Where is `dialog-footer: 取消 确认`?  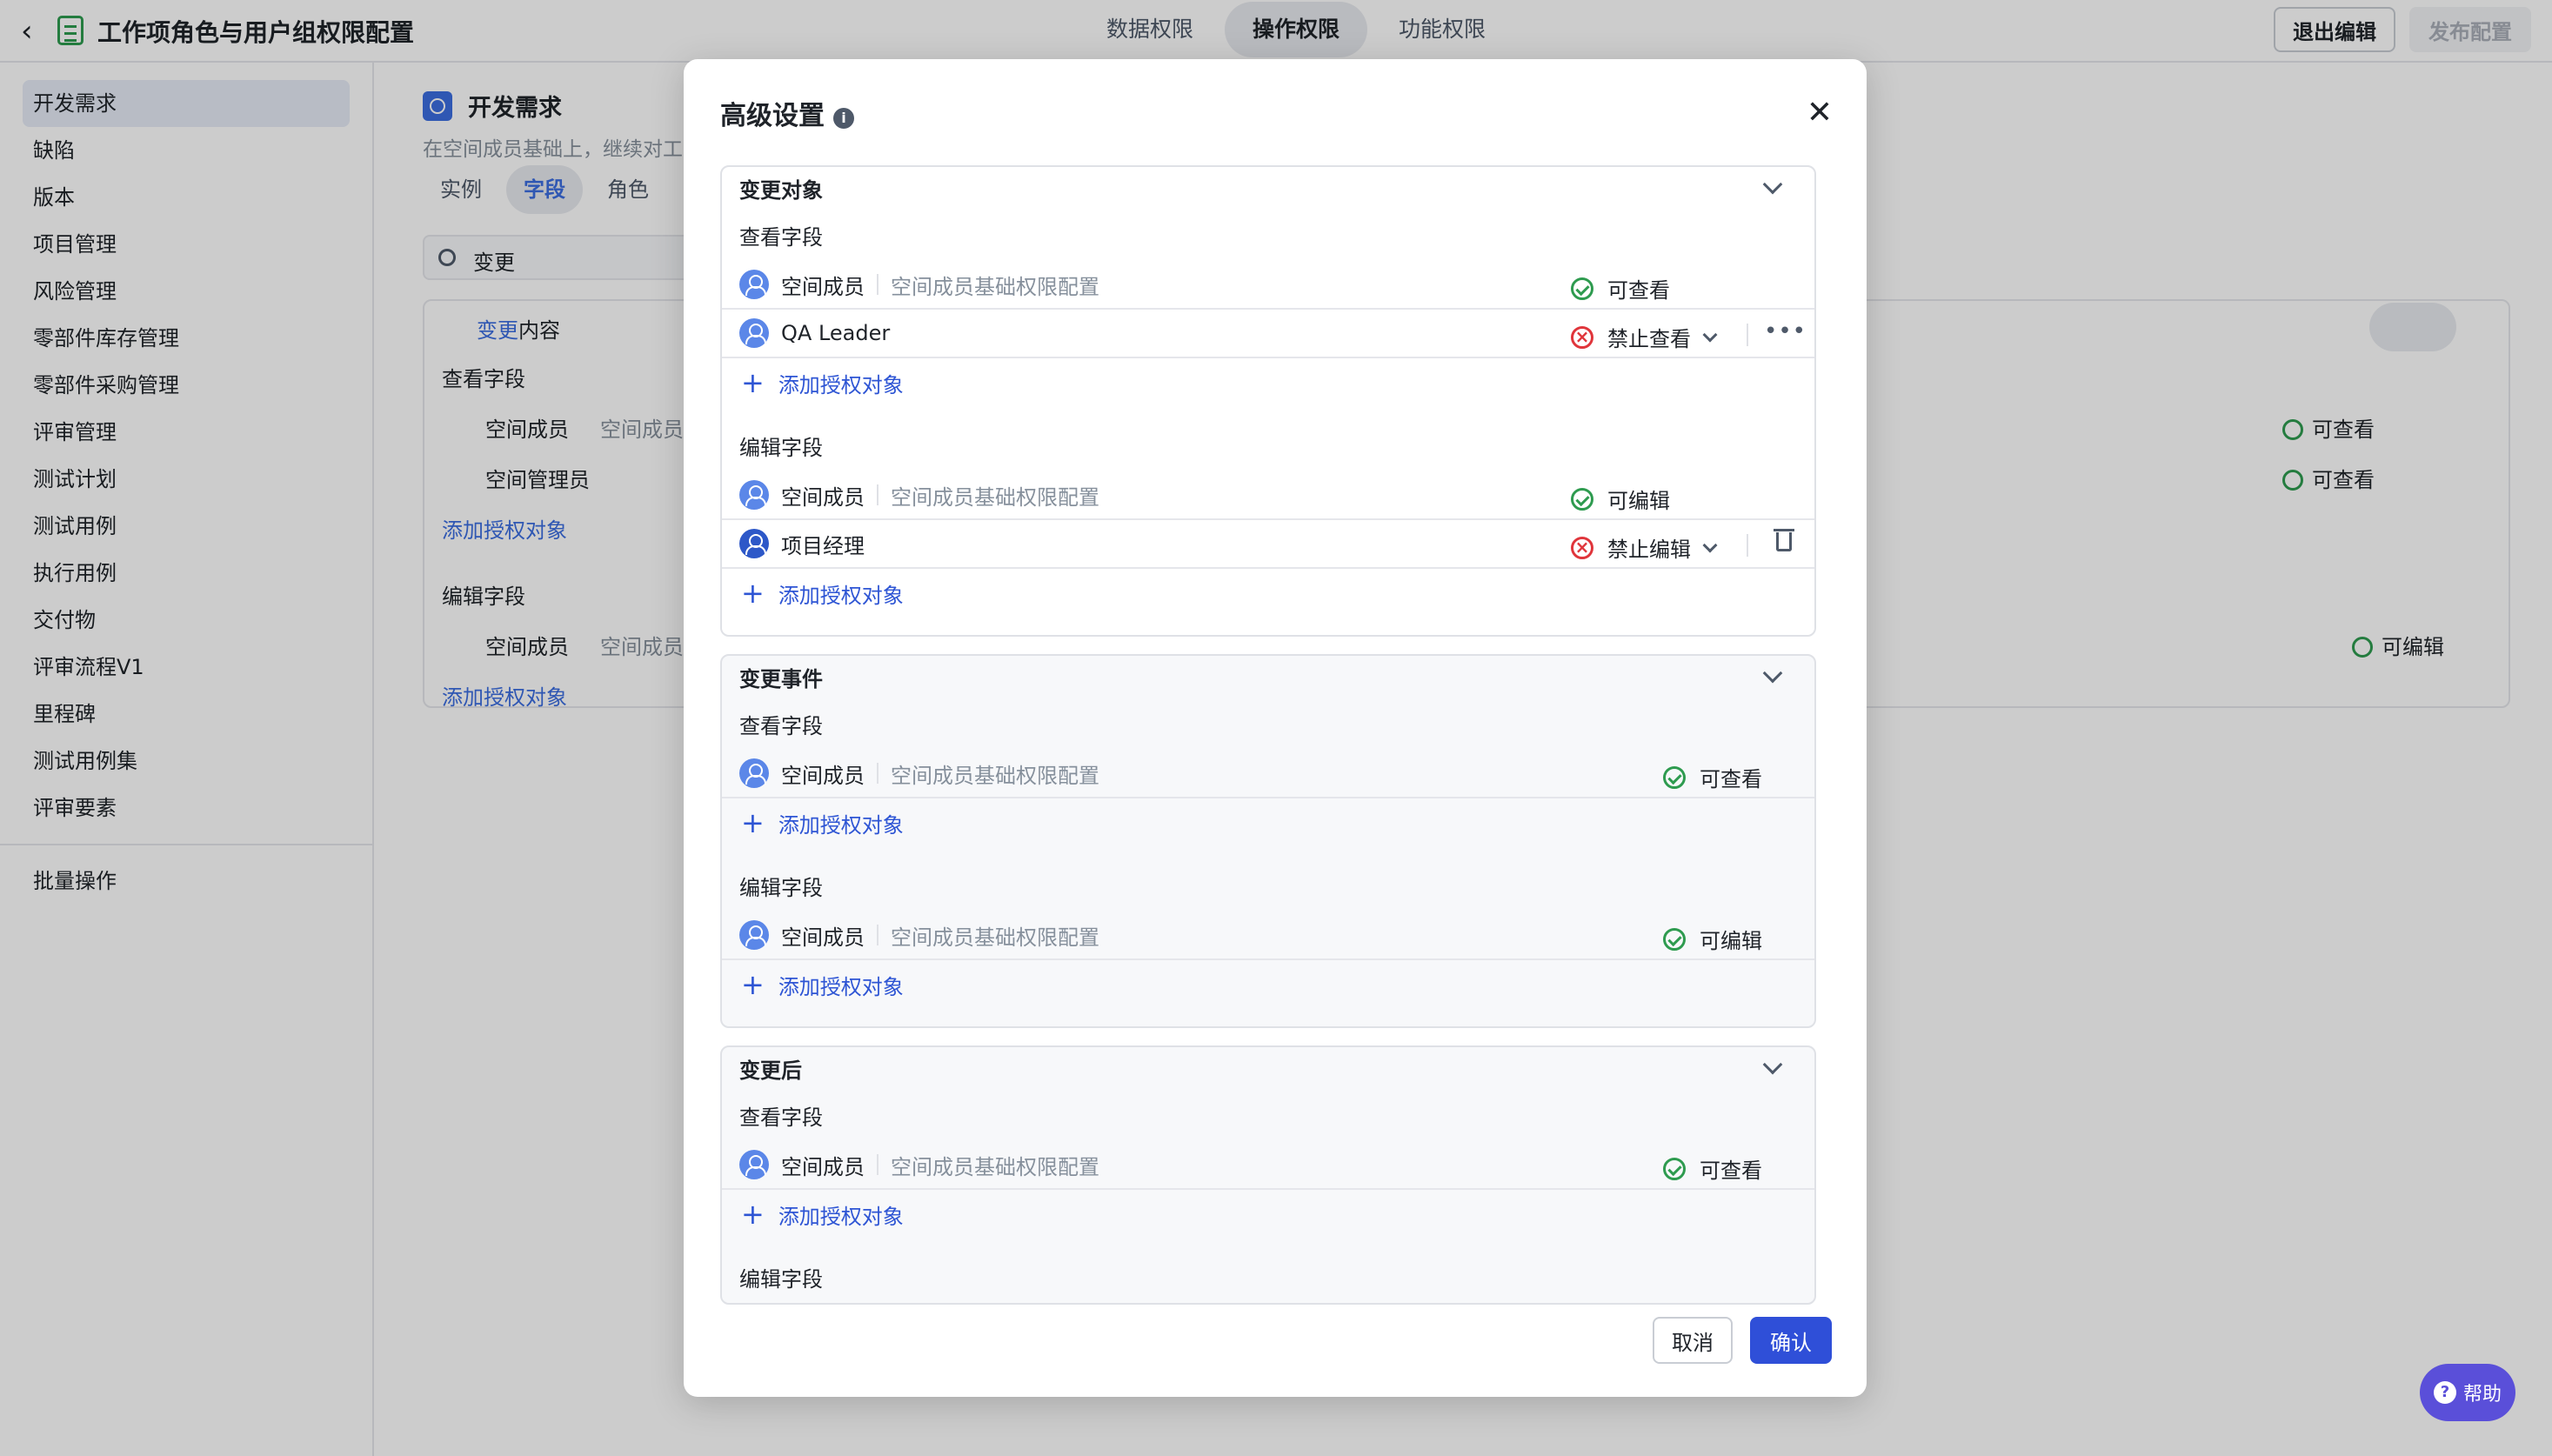
dialog-footer: 取消 确认 is located at coordinates (1275, 1345).